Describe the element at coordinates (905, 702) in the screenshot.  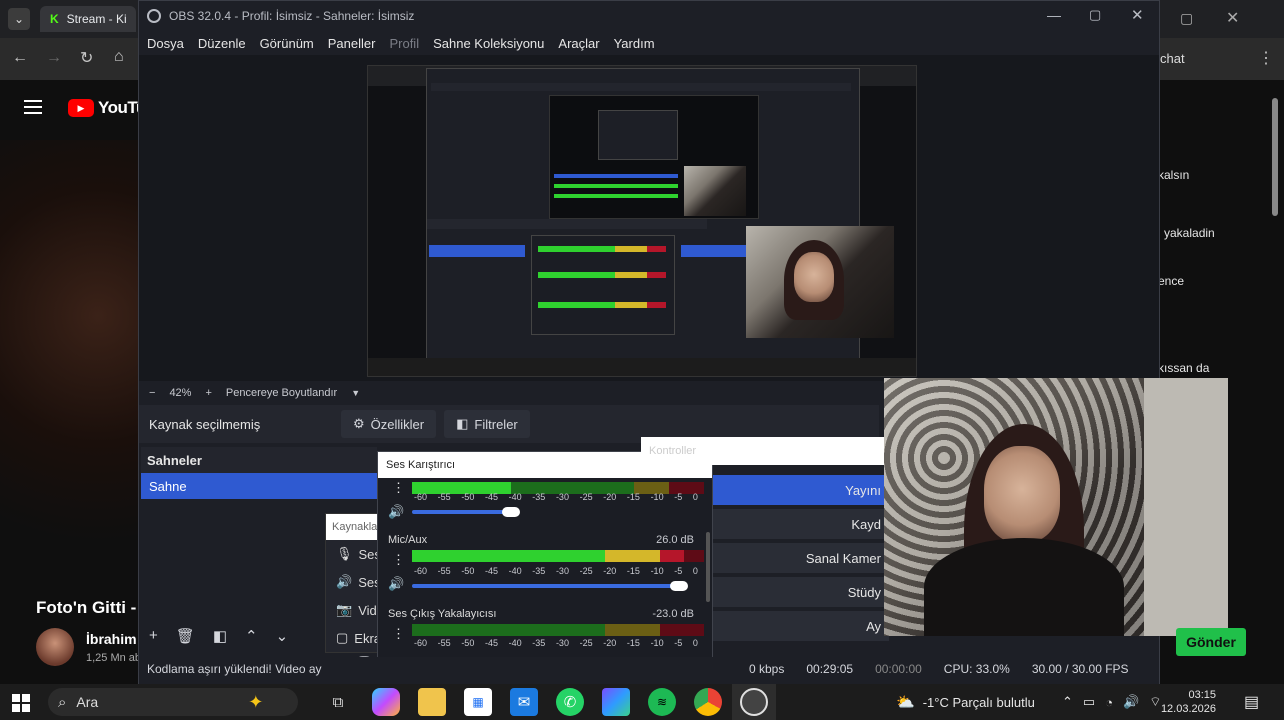
I see `weather-icon: ⛅` at that location.